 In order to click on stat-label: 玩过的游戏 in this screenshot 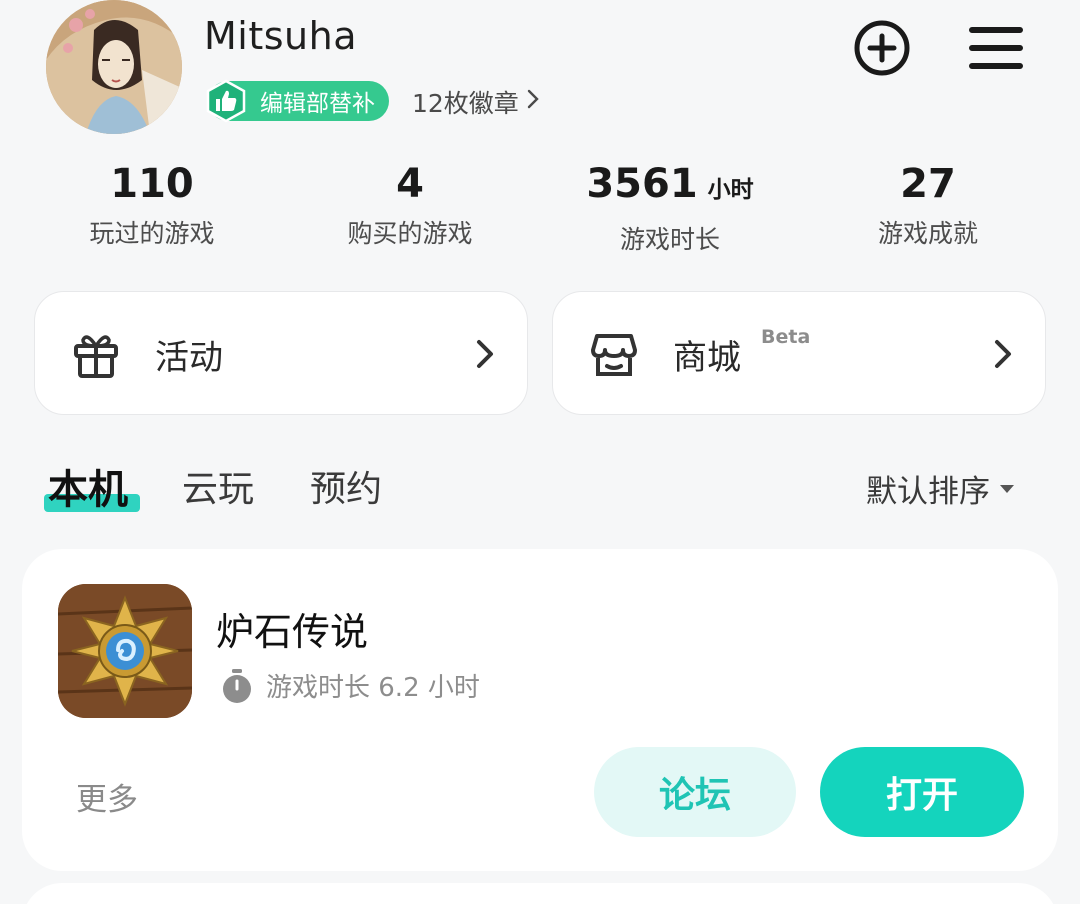, I will do `click(152, 233)`.